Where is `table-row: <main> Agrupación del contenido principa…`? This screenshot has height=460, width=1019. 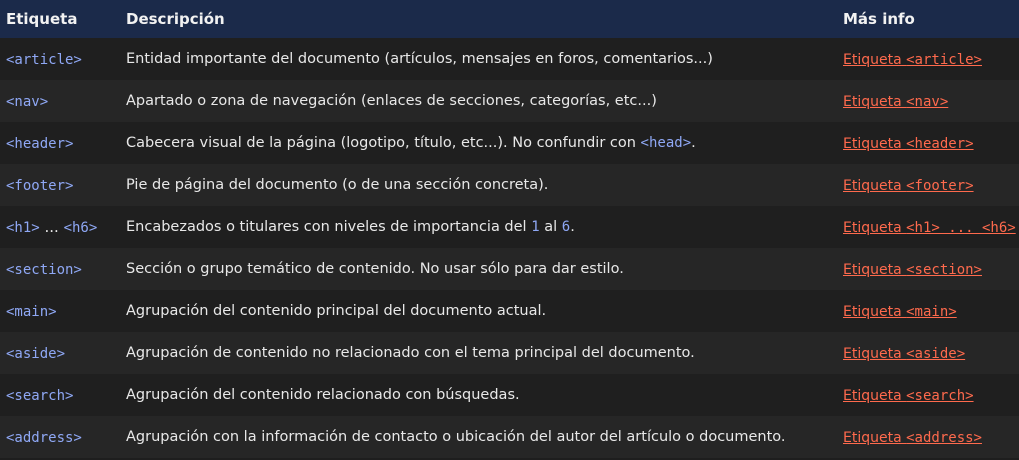
table-row: <main> Agrupación del contenido principa… is located at coordinates (509, 311).